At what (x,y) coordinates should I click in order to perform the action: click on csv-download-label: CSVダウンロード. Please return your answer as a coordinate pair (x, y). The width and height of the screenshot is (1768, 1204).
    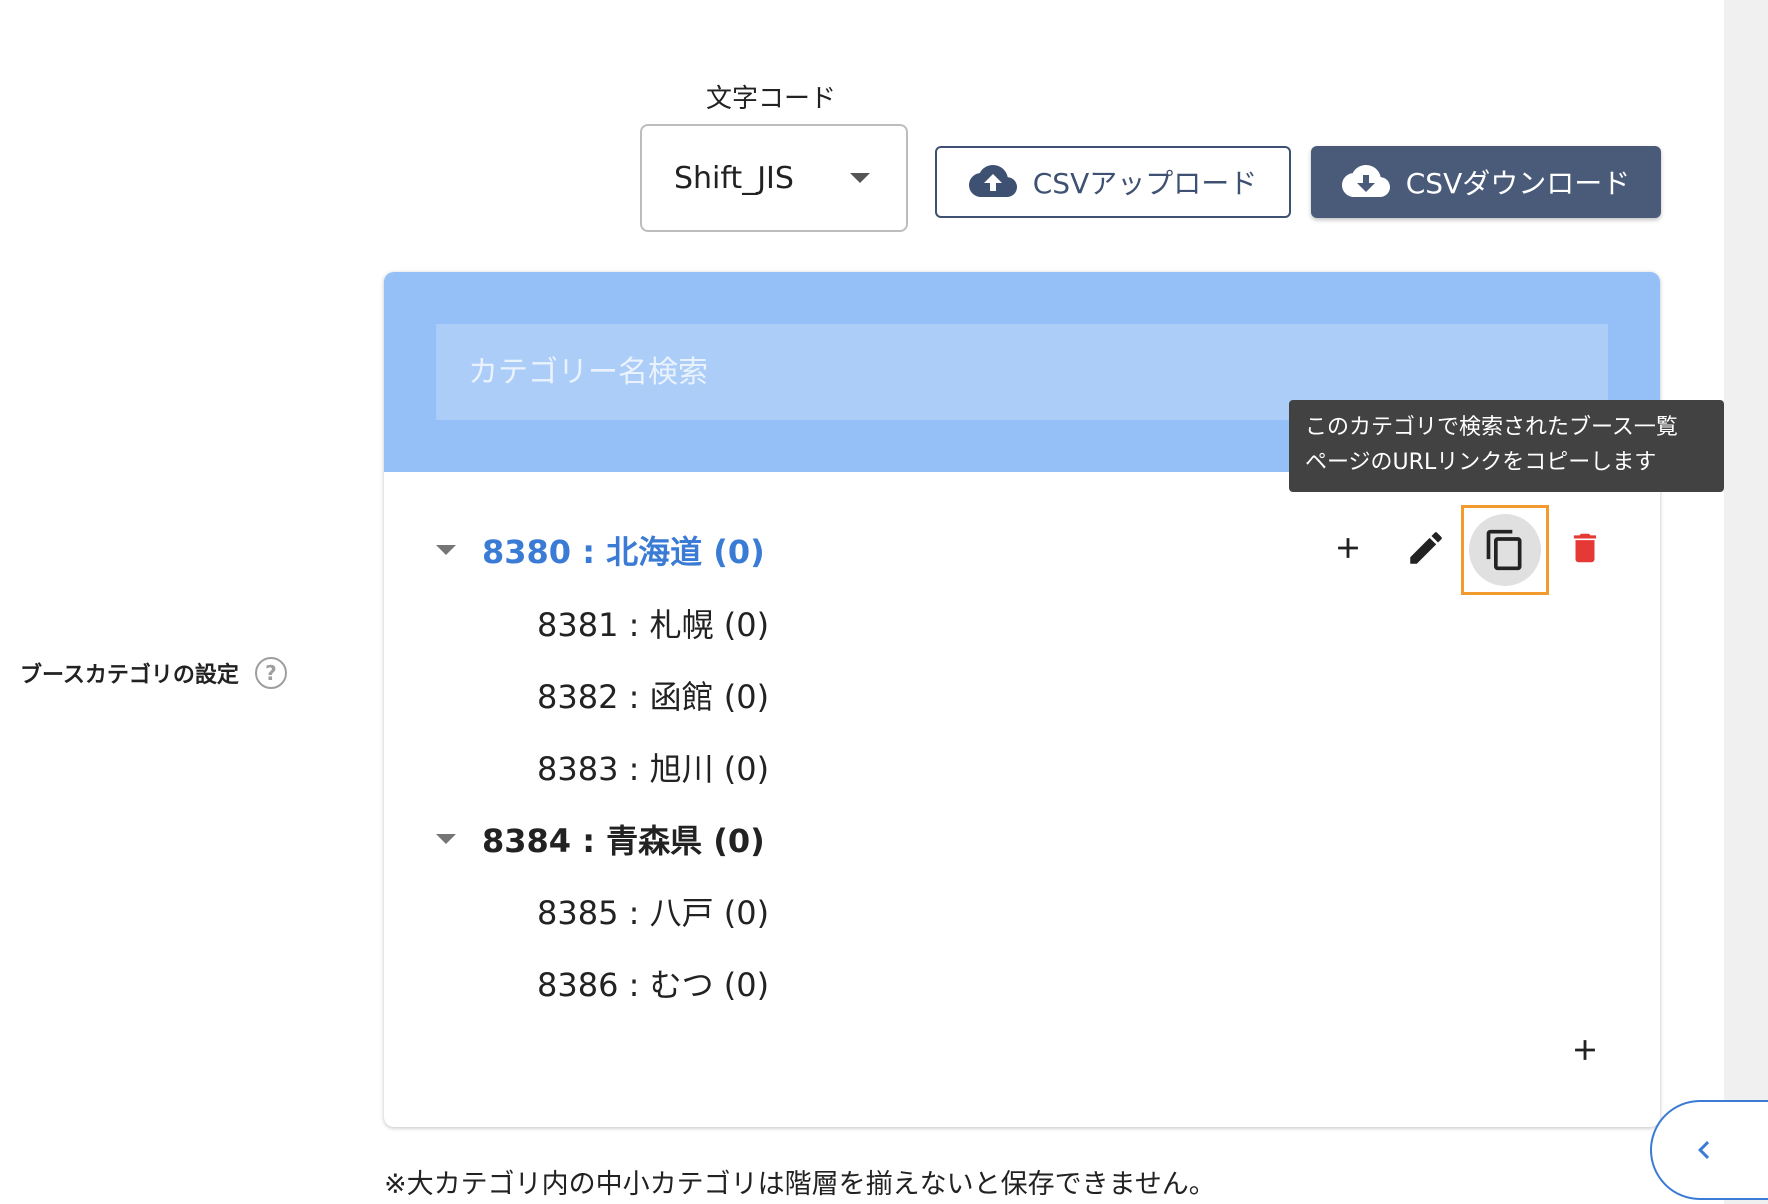
    Looking at the image, I should click on (1518, 183).